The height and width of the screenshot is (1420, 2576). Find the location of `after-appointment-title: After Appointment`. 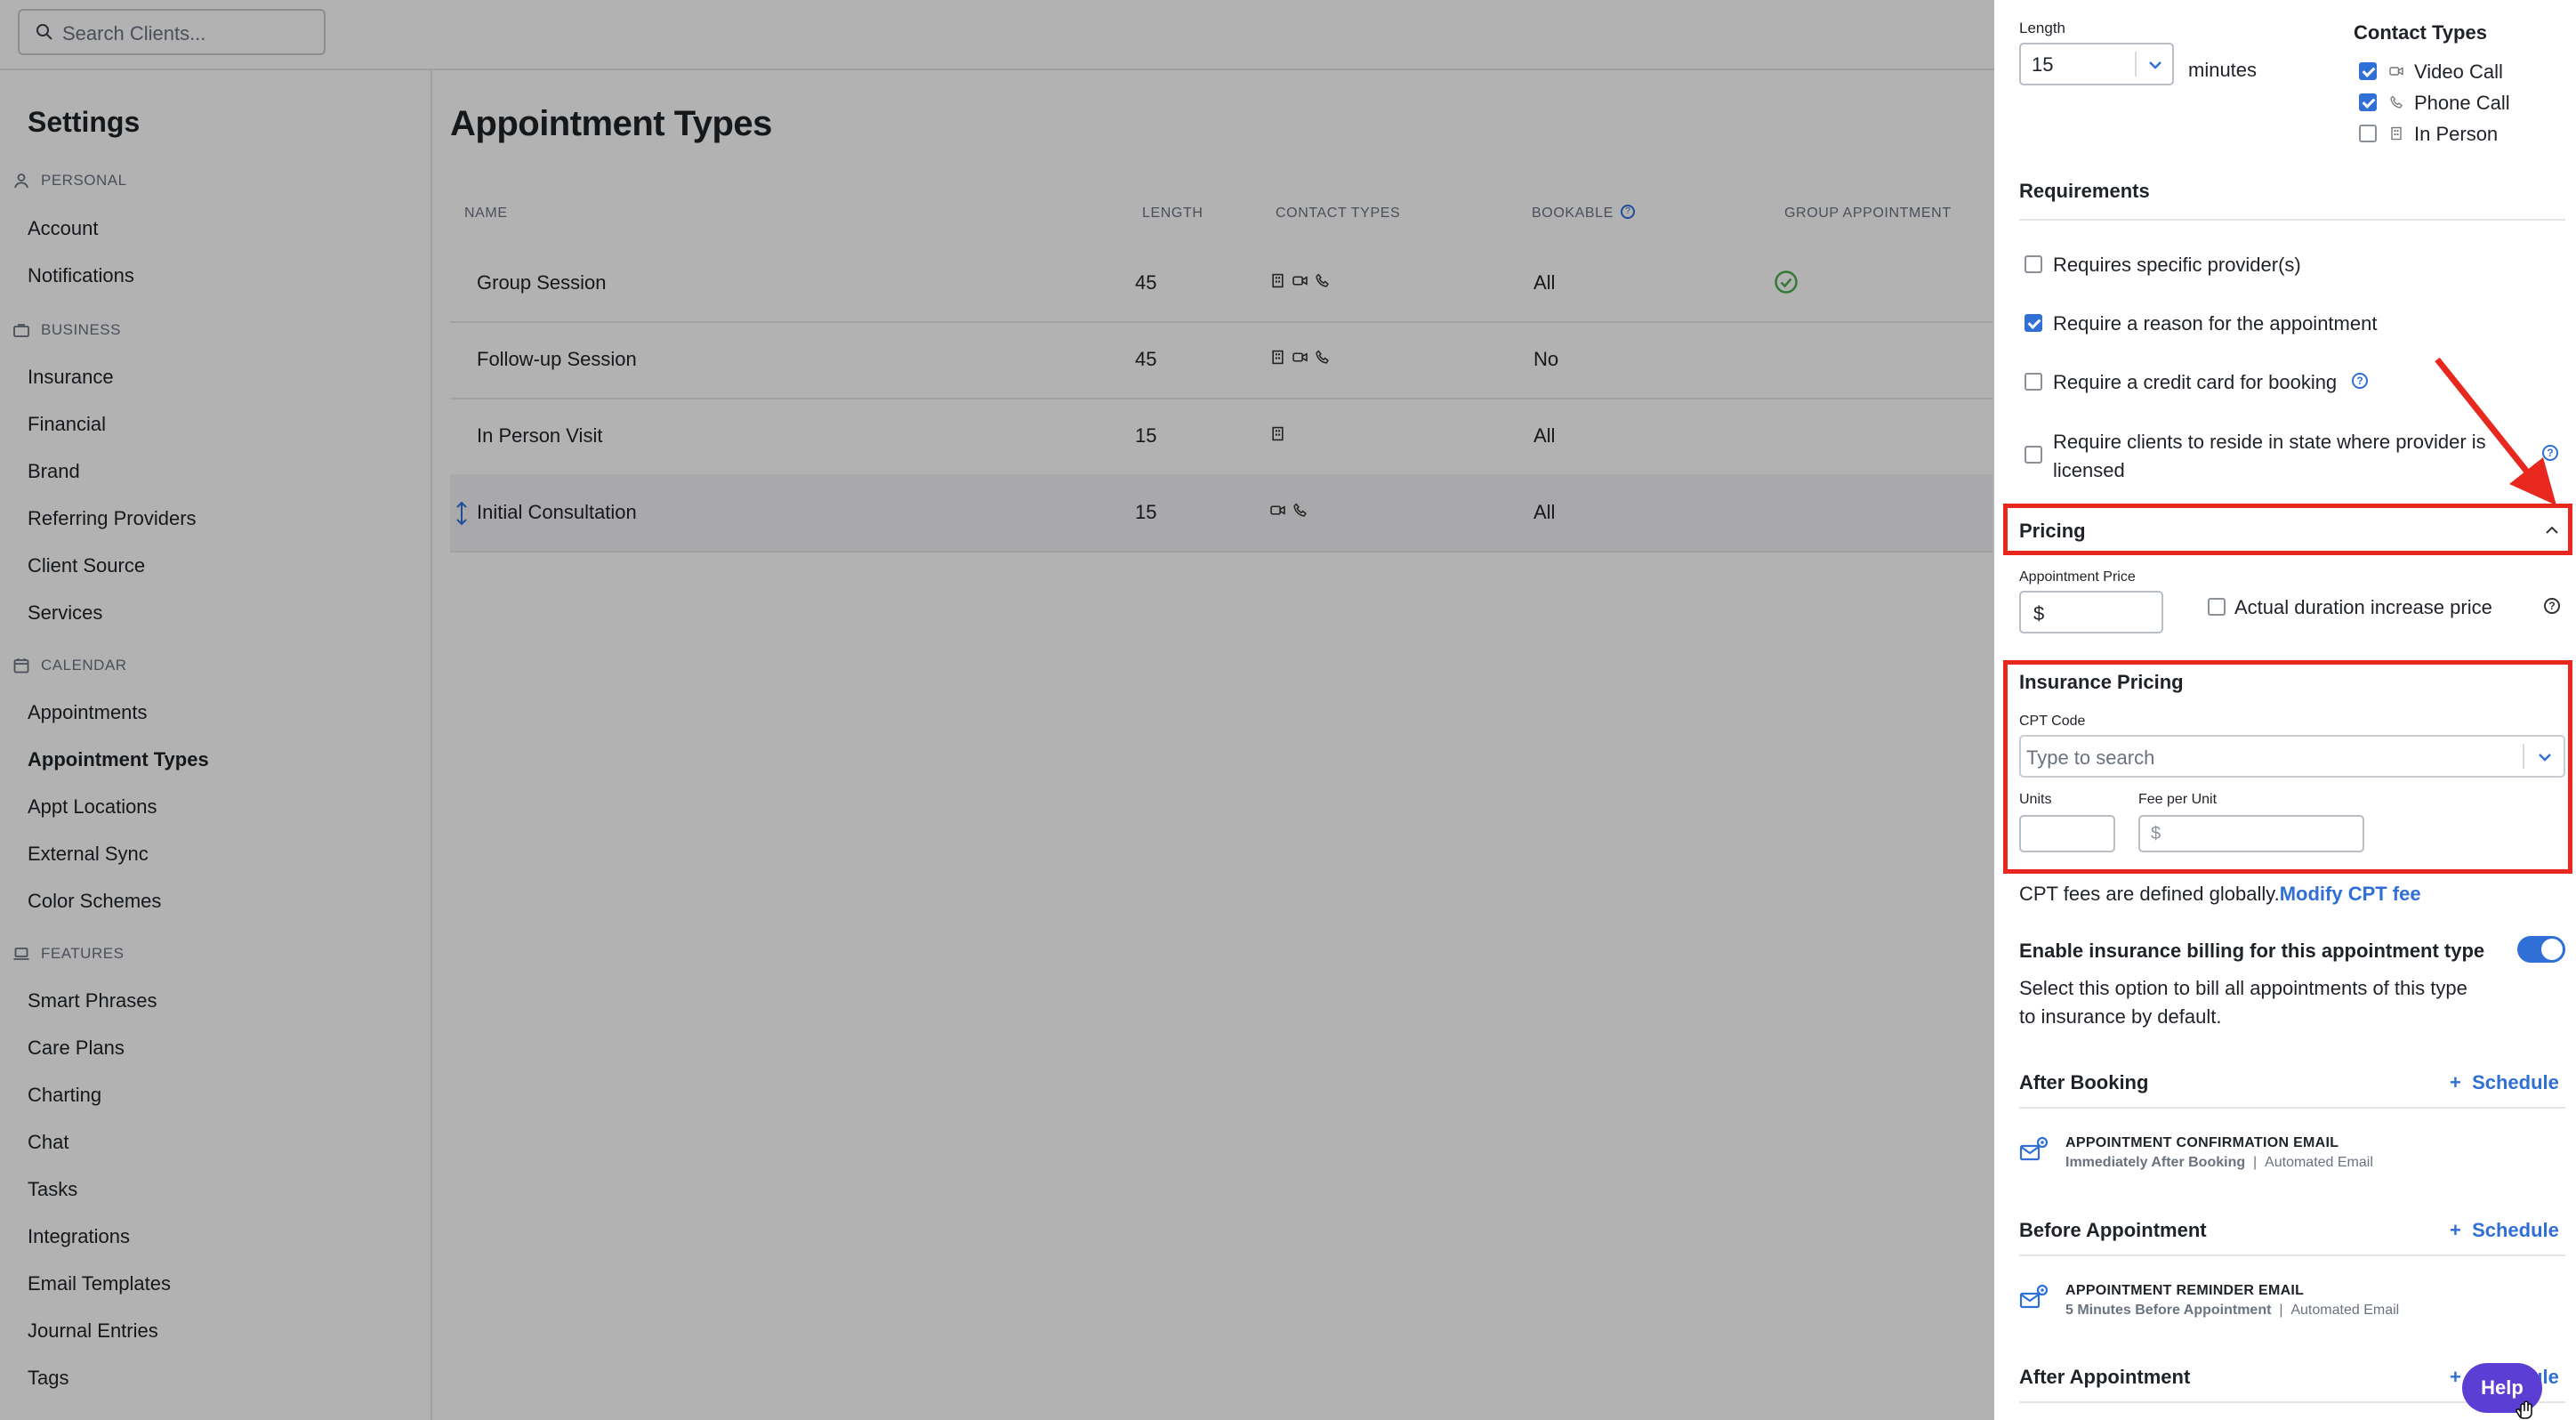

after-appointment-title: After Appointment is located at coordinates (2105, 1377).